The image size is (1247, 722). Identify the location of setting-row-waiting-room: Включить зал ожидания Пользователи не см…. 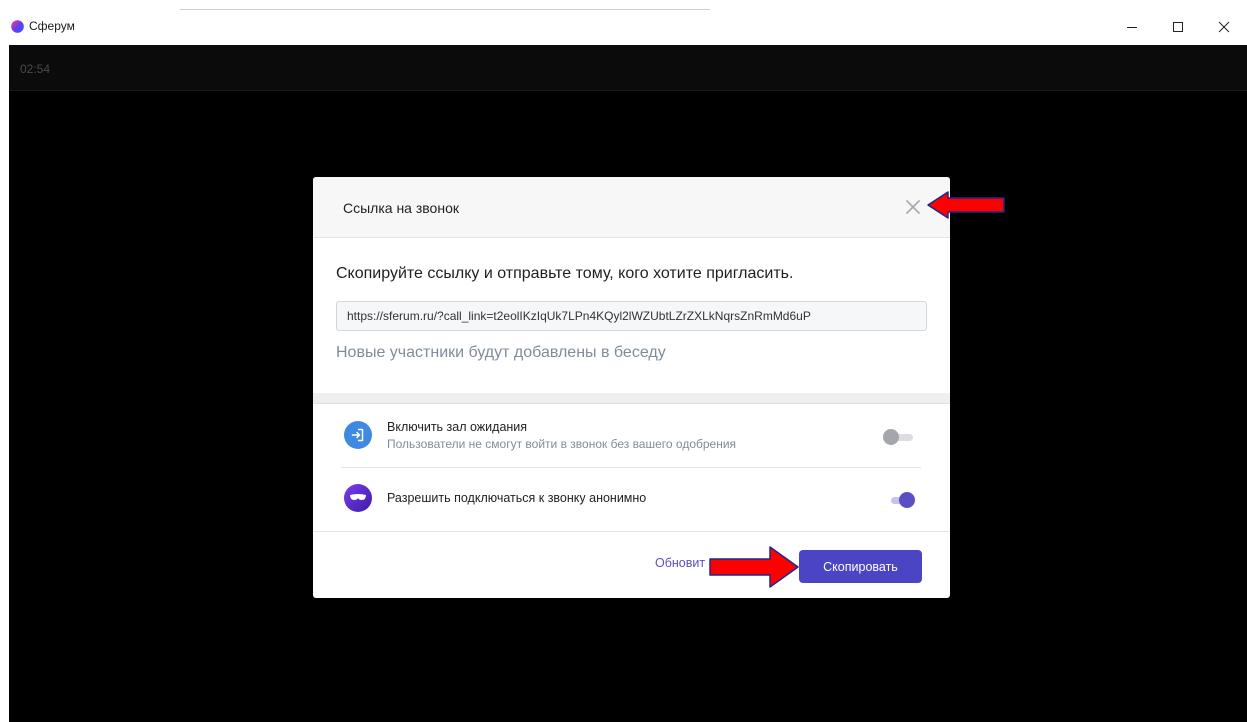
(631, 436).